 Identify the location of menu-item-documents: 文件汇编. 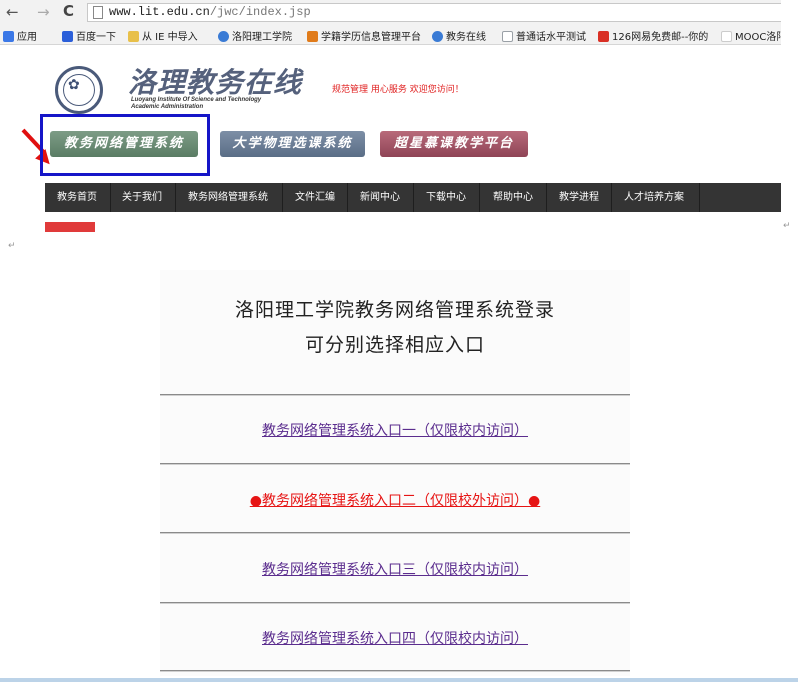
(315, 197).